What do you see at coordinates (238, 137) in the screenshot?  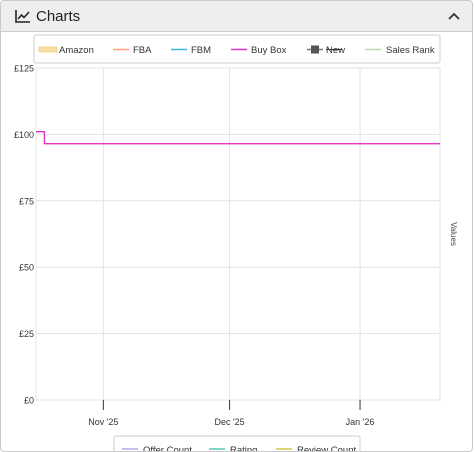 I see `series-line-buy-box` at bounding box center [238, 137].